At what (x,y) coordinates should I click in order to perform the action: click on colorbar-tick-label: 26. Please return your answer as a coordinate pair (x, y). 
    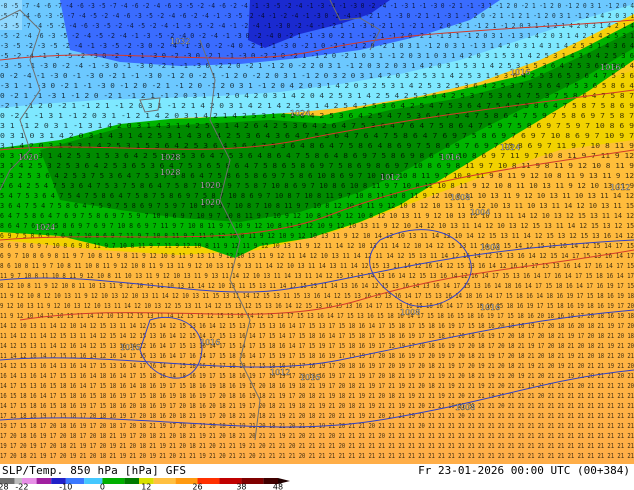
    Looking at the image, I should click on (197, 486).